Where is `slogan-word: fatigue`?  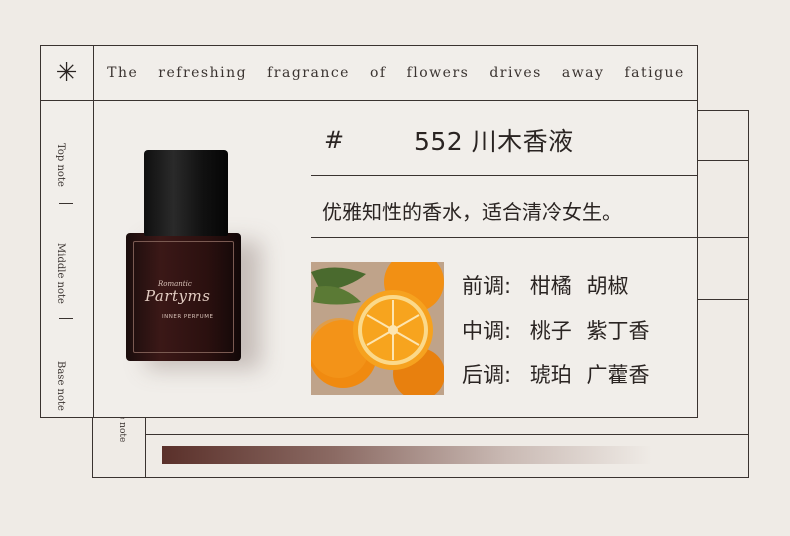
slogan-word: fatigue is located at coordinates (654, 73).